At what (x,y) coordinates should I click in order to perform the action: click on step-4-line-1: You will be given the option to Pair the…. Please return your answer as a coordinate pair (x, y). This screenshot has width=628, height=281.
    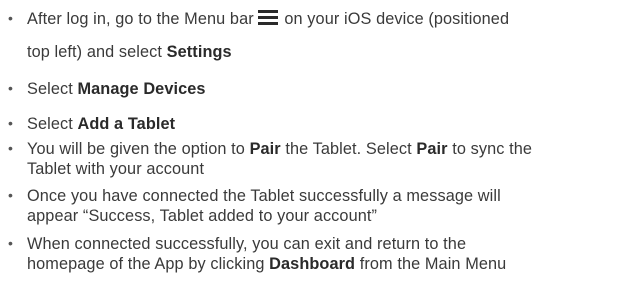
    Looking at the image, I should click on (326, 149).